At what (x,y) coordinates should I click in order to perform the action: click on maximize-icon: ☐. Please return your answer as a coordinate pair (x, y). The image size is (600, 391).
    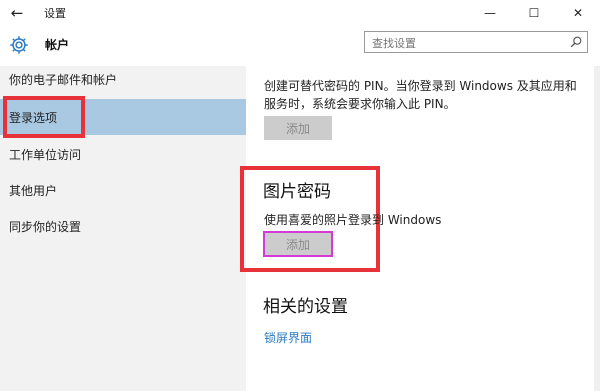
    Looking at the image, I should click on (534, 13).